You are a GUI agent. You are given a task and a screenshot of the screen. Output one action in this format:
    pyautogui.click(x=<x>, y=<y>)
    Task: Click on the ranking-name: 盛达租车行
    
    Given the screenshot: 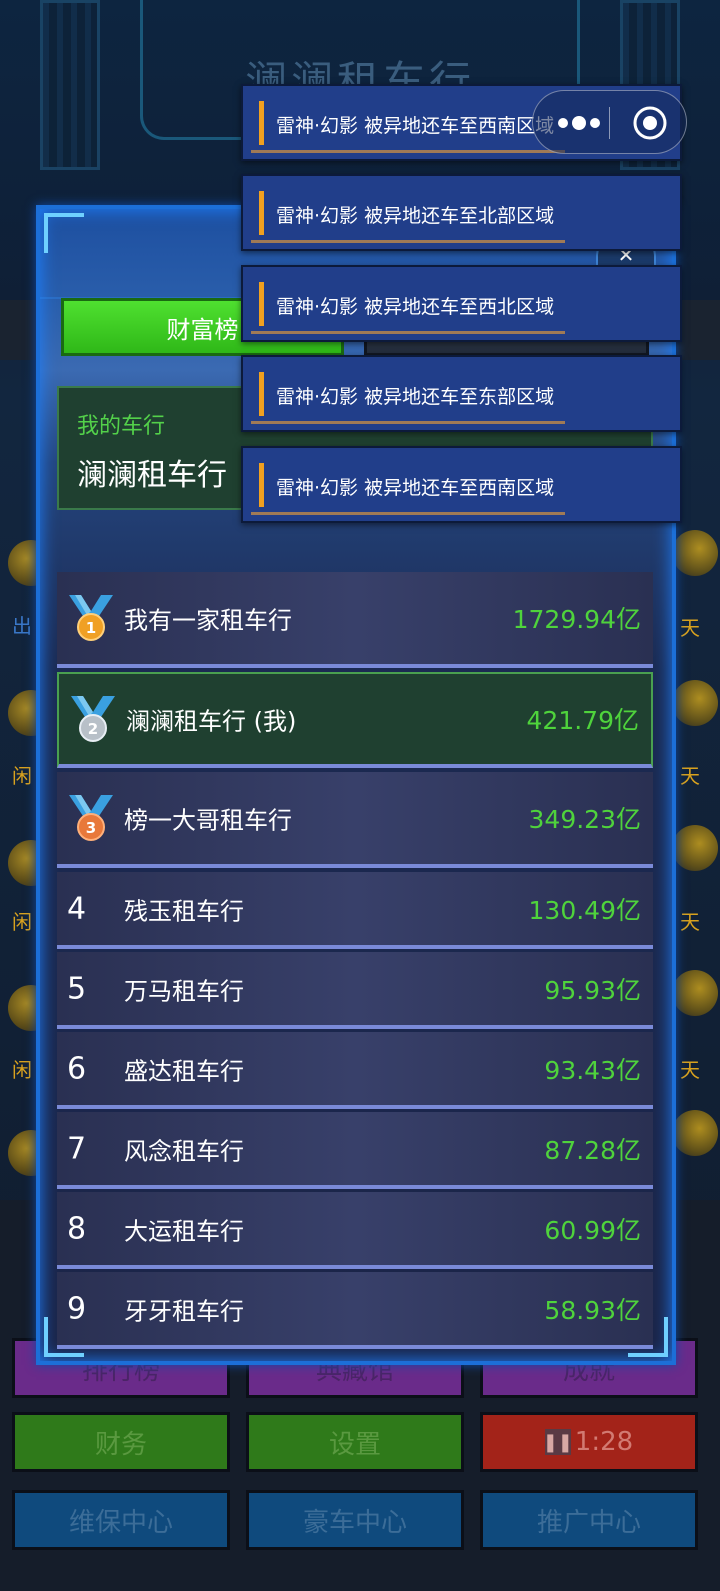 What is the action you would take?
    pyautogui.click(x=184, y=1071)
    